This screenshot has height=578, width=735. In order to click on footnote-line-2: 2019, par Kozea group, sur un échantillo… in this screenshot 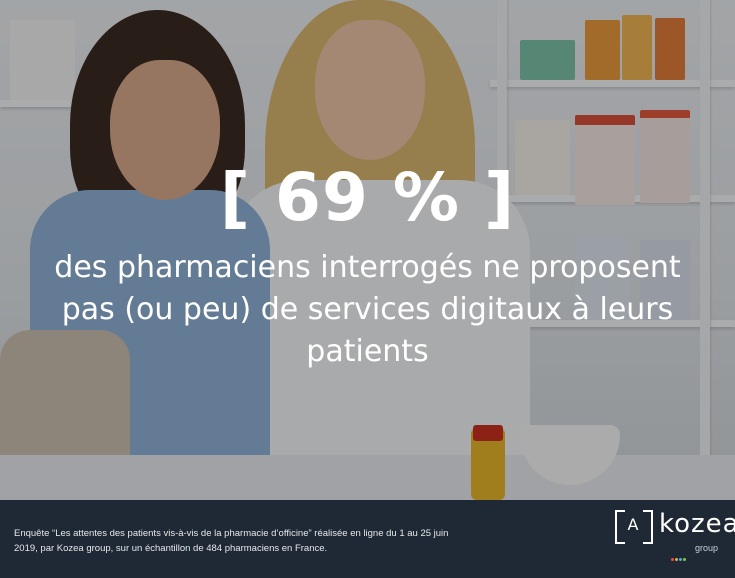, I will do `click(171, 548)`.